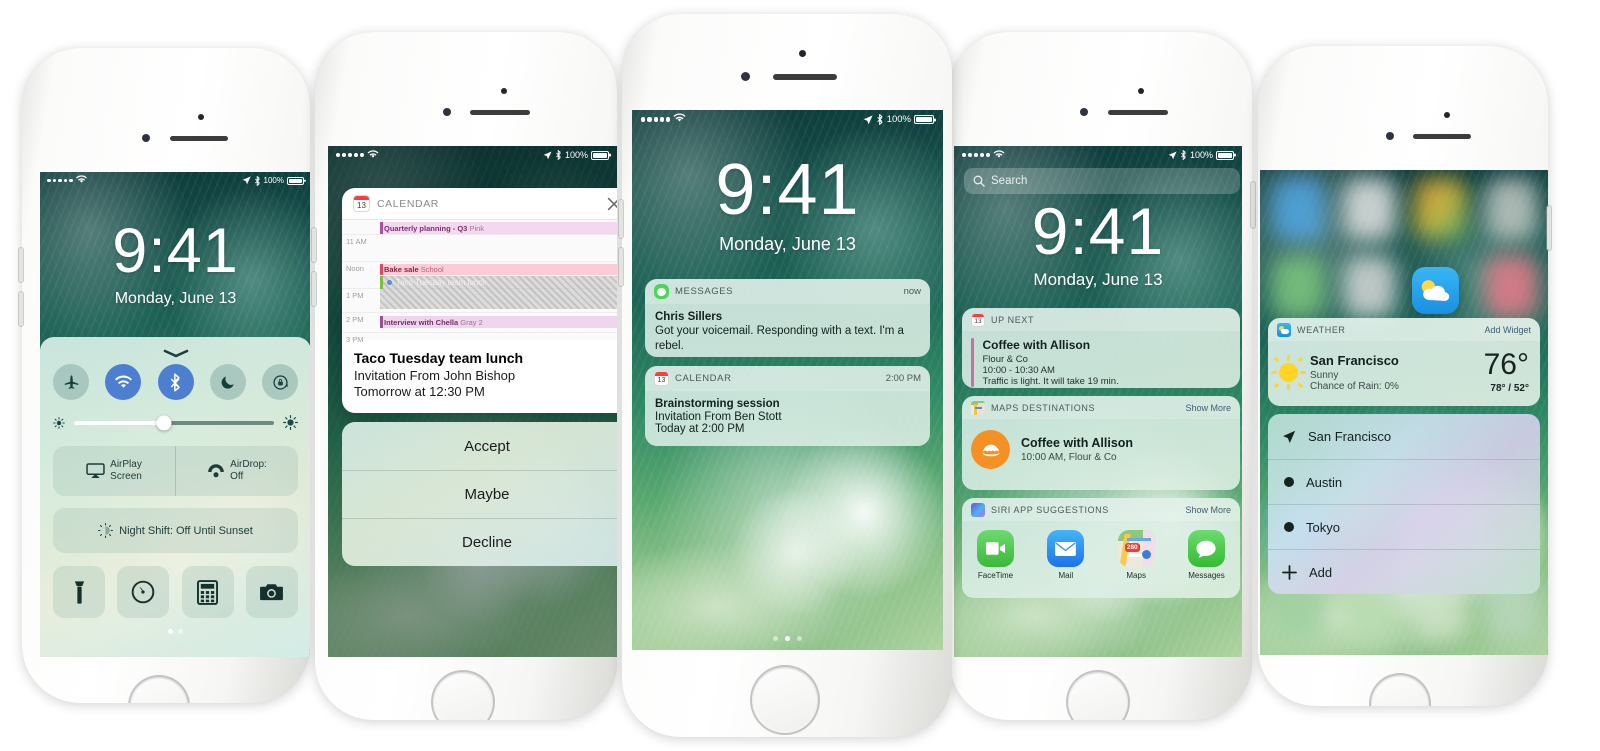 Image resolution: width=1600 pixels, height=751 pixels. What do you see at coordinates (164, 422) in the screenshot?
I see `brightness-knob` at bounding box center [164, 422].